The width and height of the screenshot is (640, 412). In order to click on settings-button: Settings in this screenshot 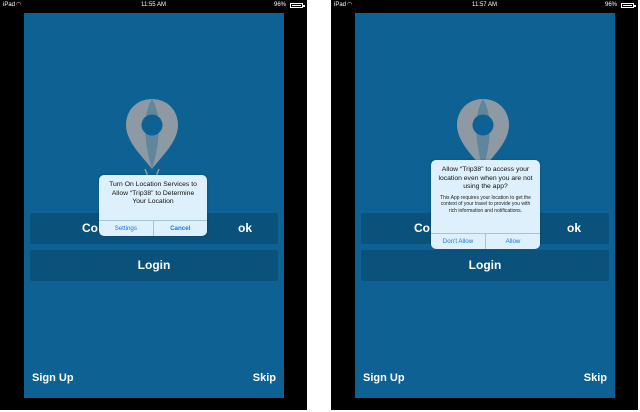, I will do `click(126, 228)`.